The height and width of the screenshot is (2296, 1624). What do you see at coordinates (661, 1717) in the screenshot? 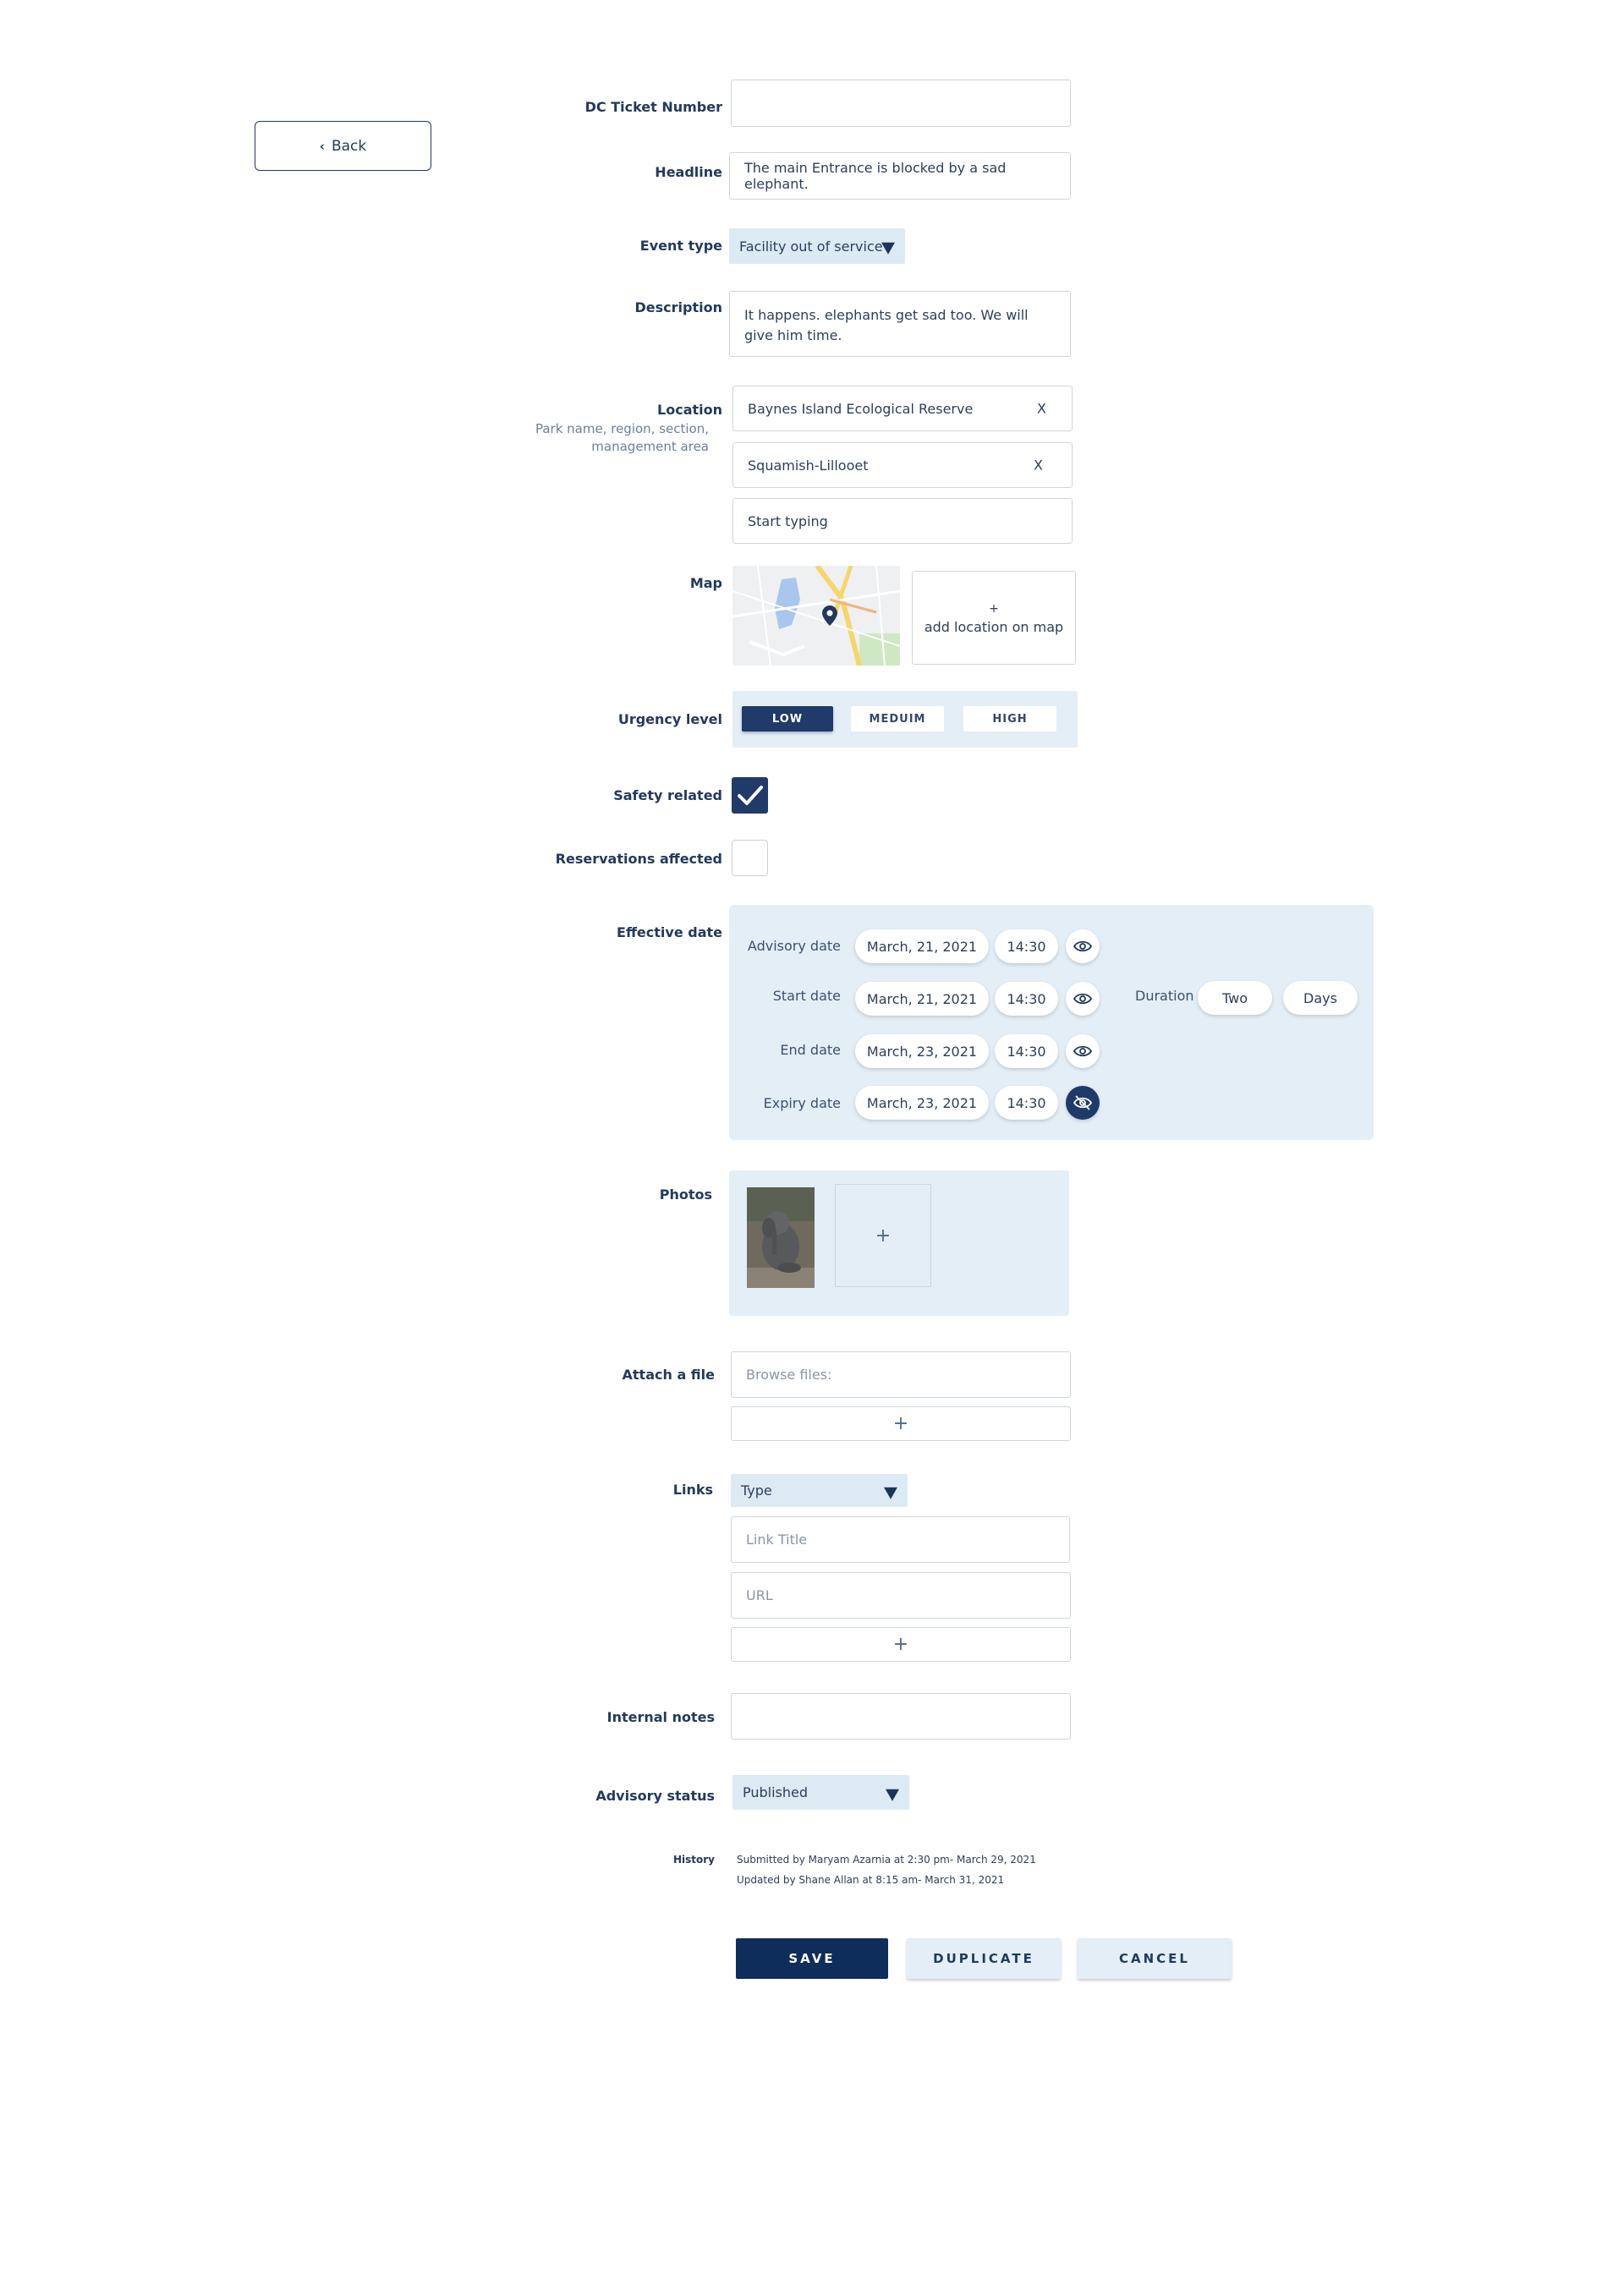
I see `internal-notes-label: Internal notes` at bounding box center [661, 1717].